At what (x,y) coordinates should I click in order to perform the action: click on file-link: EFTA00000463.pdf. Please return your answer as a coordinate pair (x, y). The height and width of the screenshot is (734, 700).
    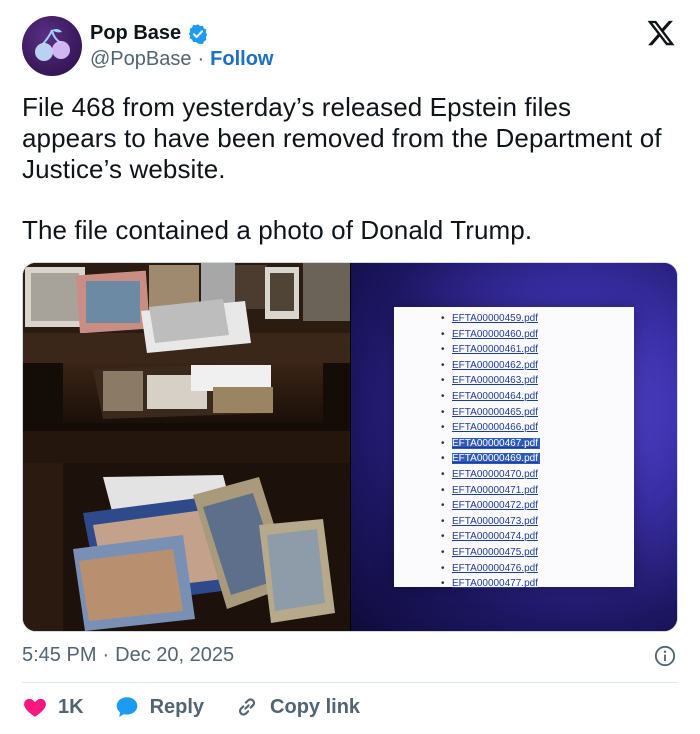
    Looking at the image, I should click on (495, 380).